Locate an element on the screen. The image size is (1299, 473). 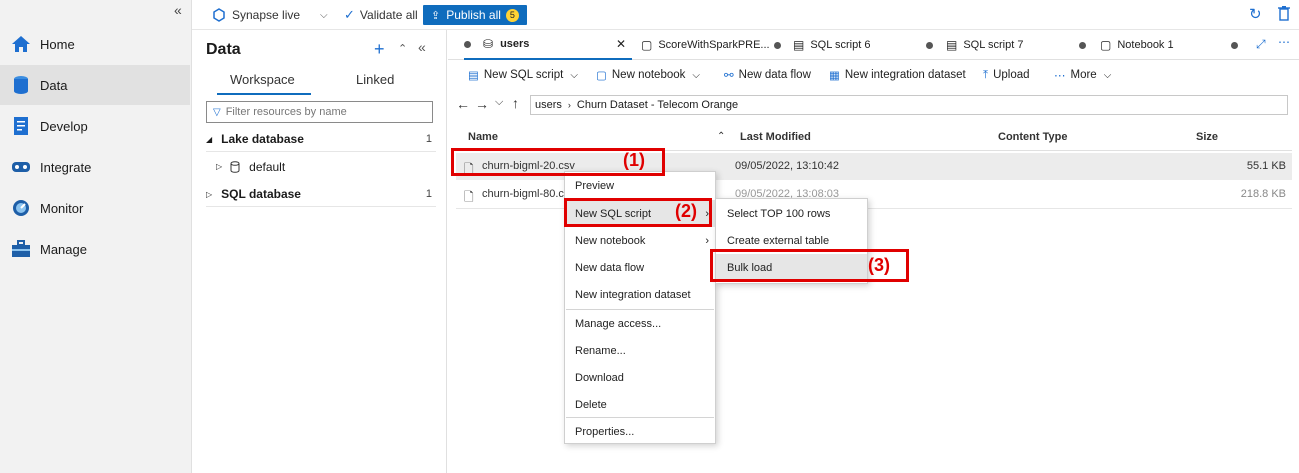
upload-button: ⤒ Upload is located at coordinates (1006, 75).